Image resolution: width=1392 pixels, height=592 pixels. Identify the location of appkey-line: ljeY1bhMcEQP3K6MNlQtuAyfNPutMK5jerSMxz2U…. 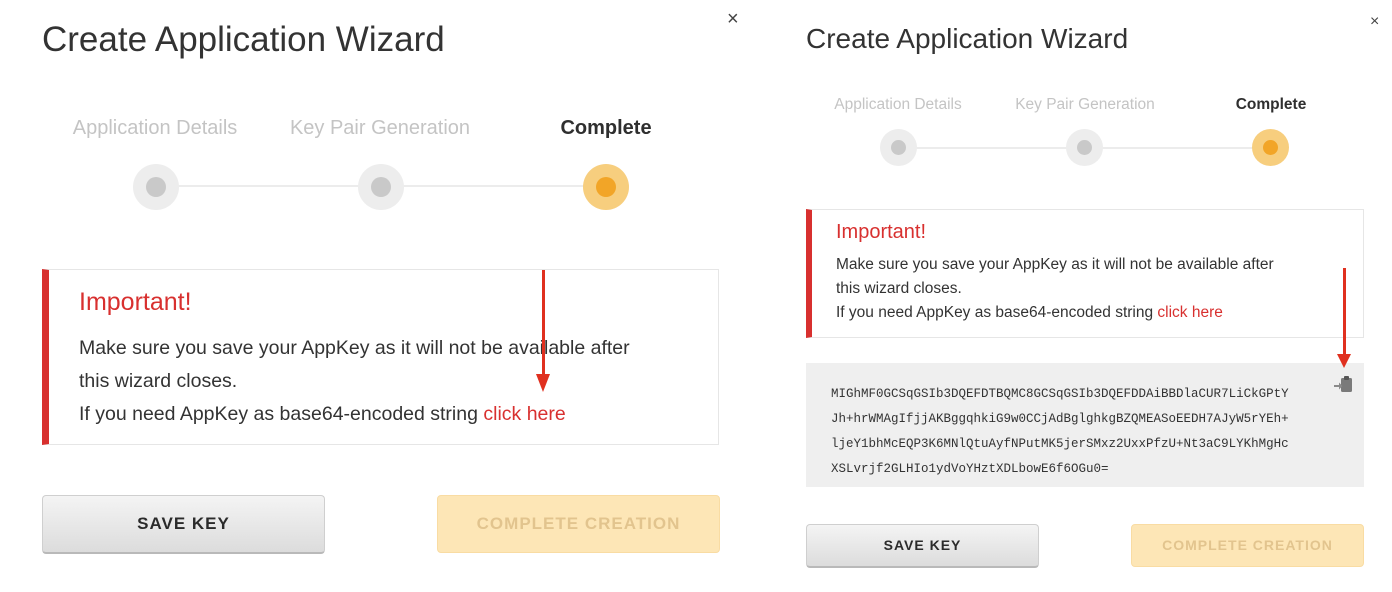
(1060, 444).